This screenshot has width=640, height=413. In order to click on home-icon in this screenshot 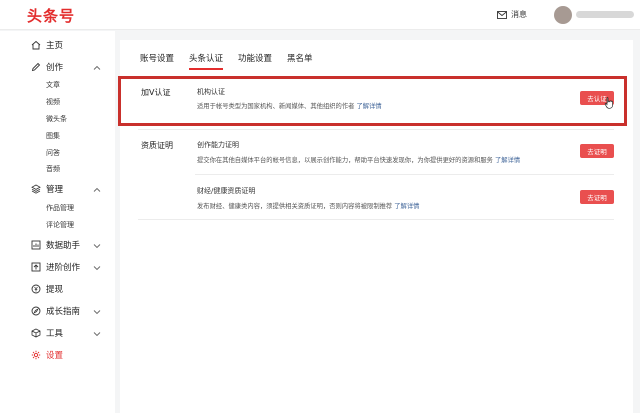, I will do `click(35, 45)`.